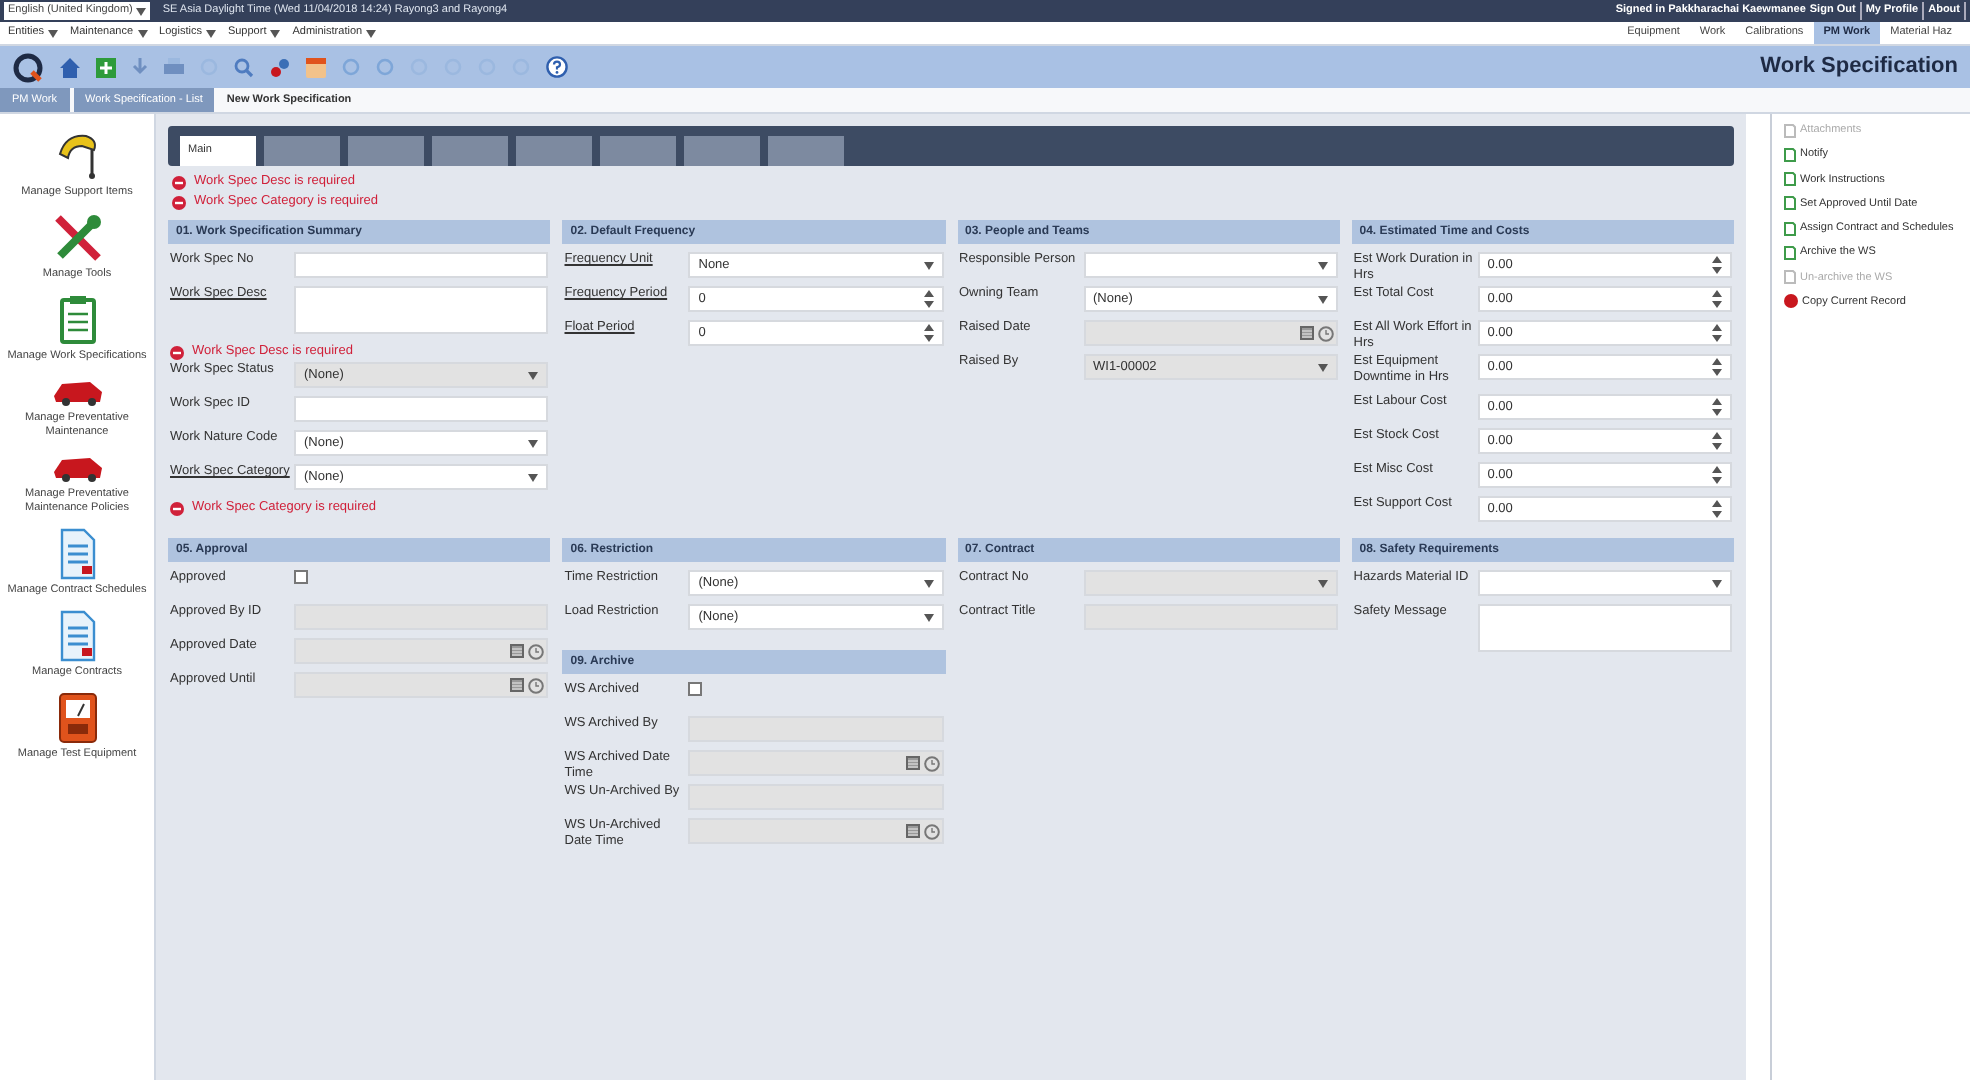 The width and height of the screenshot is (1970, 1080). I want to click on test-meter-icon, so click(77, 718).